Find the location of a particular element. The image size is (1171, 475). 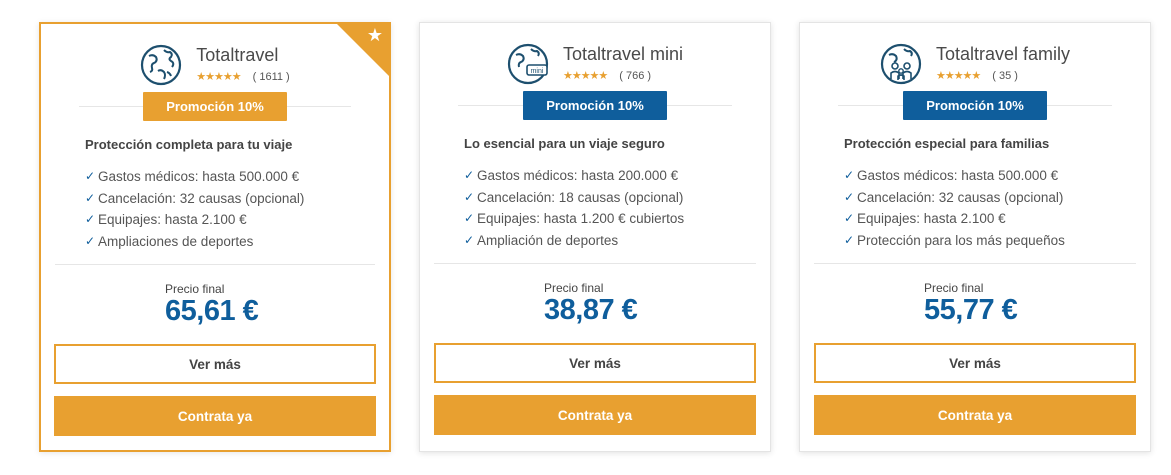

plan-header: Totaltravel family ★★★★★ ( 35 ) is located at coordinates (975, 64).